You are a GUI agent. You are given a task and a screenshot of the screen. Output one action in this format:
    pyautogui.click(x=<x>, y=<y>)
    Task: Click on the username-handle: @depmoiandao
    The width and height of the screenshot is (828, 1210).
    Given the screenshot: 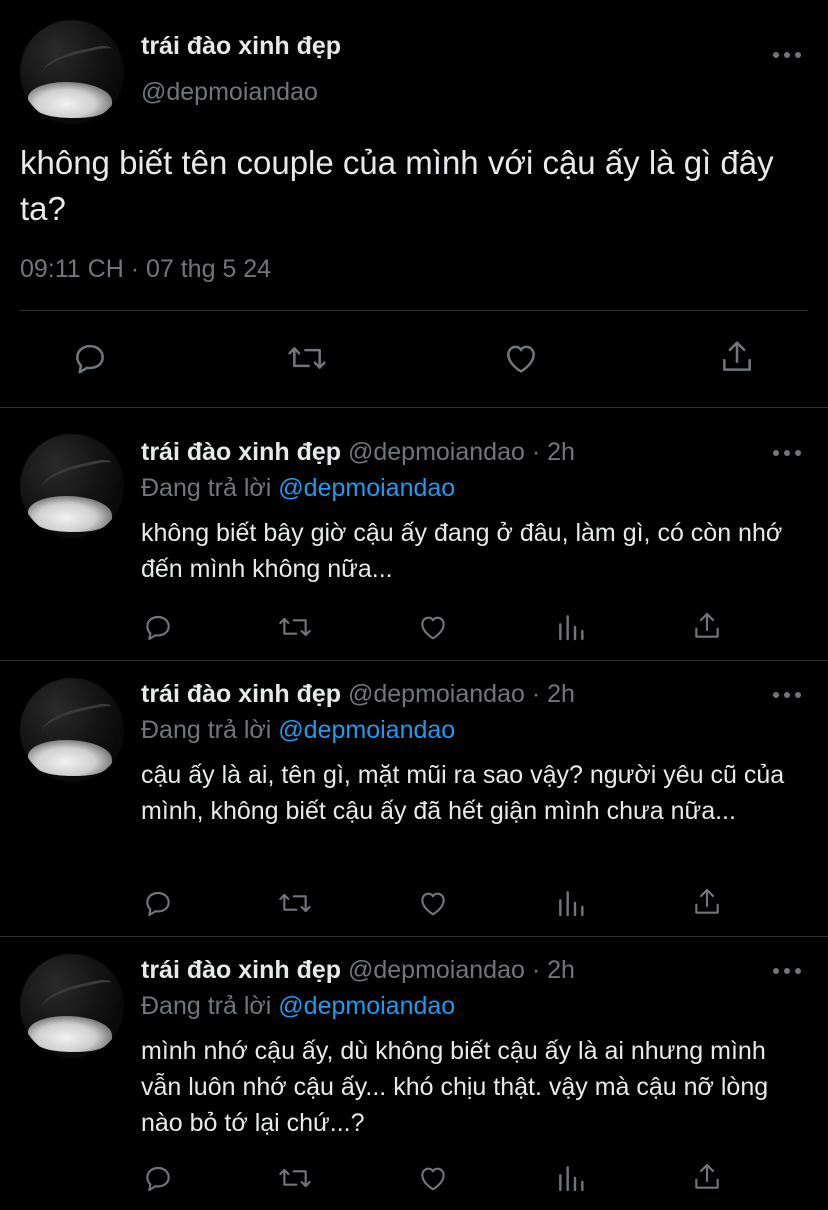 What is the action you would take?
    pyautogui.click(x=229, y=92)
    